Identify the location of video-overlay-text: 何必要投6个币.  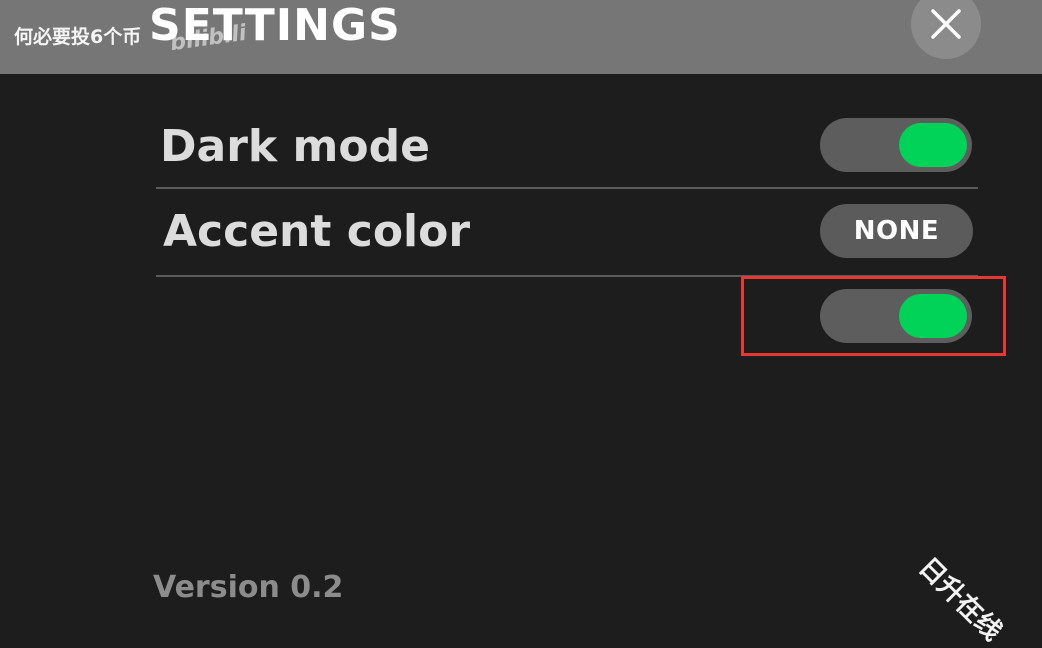
(78, 37).